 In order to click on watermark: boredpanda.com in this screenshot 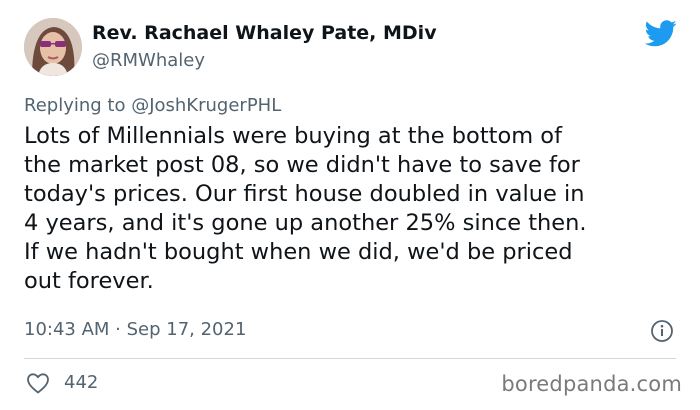, I will do `click(591, 384)`.